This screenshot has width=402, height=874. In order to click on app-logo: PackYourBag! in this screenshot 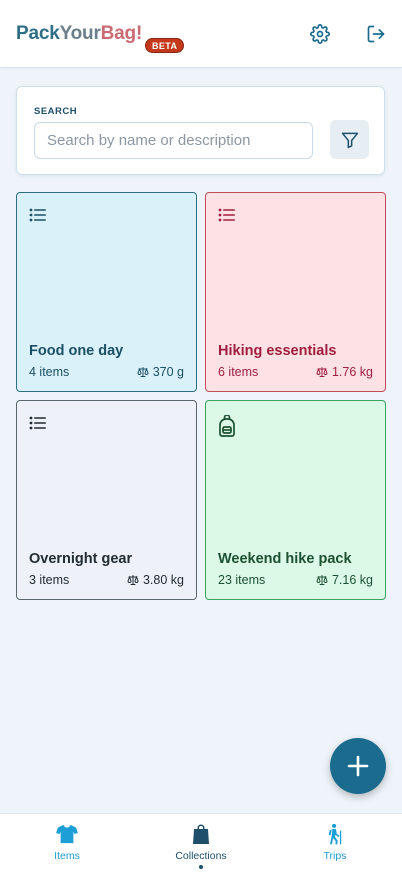, I will do `click(79, 34)`.